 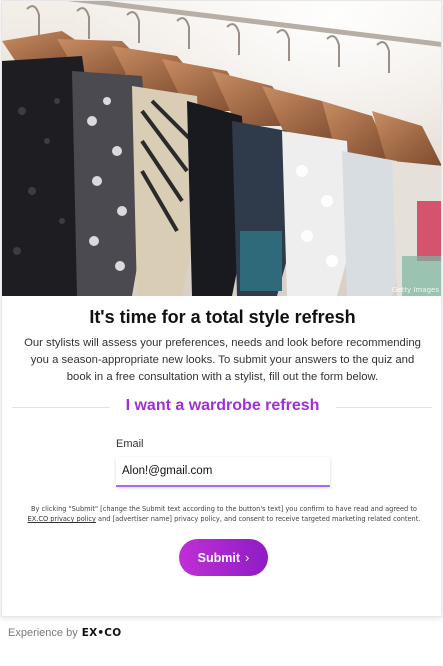 I want to click on image-credit: Getty Images, so click(x=415, y=290).